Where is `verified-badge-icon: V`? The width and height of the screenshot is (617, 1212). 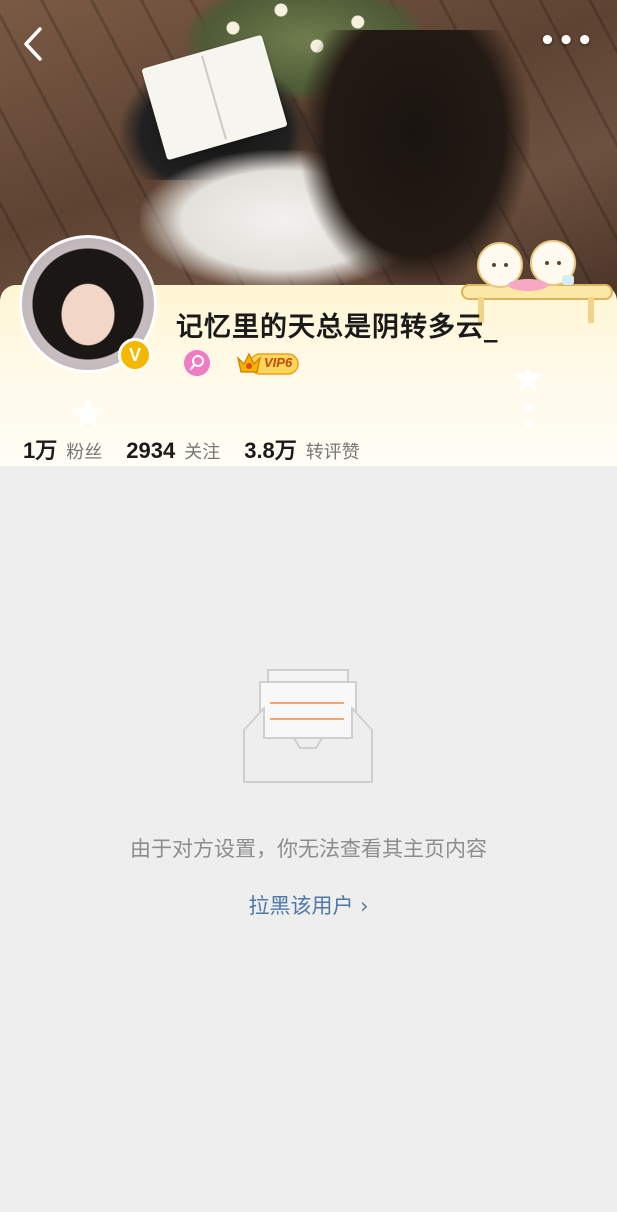
verified-badge-icon: V is located at coordinates (135, 355).